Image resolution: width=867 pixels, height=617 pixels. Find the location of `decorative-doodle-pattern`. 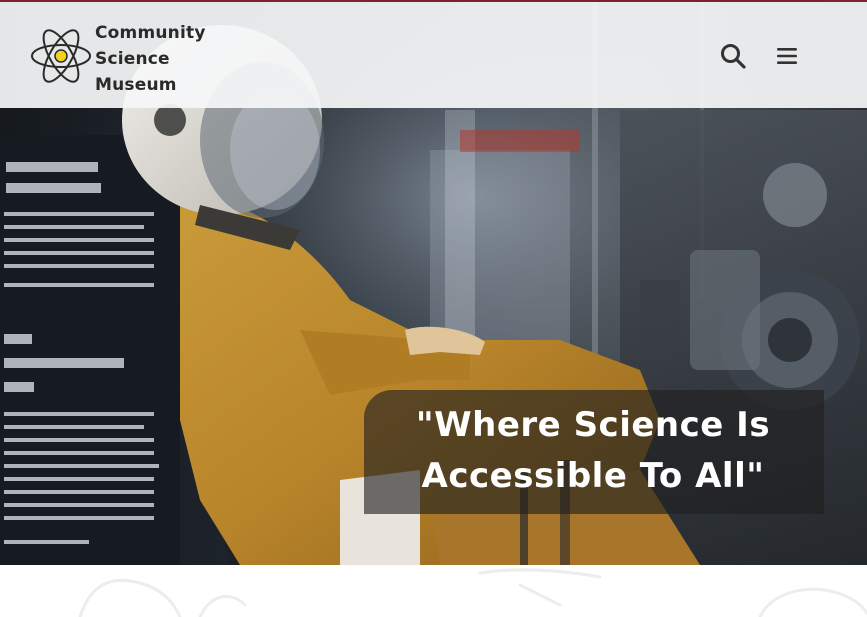

decorative-doodle-pattern is located at coordinates (472, 592).